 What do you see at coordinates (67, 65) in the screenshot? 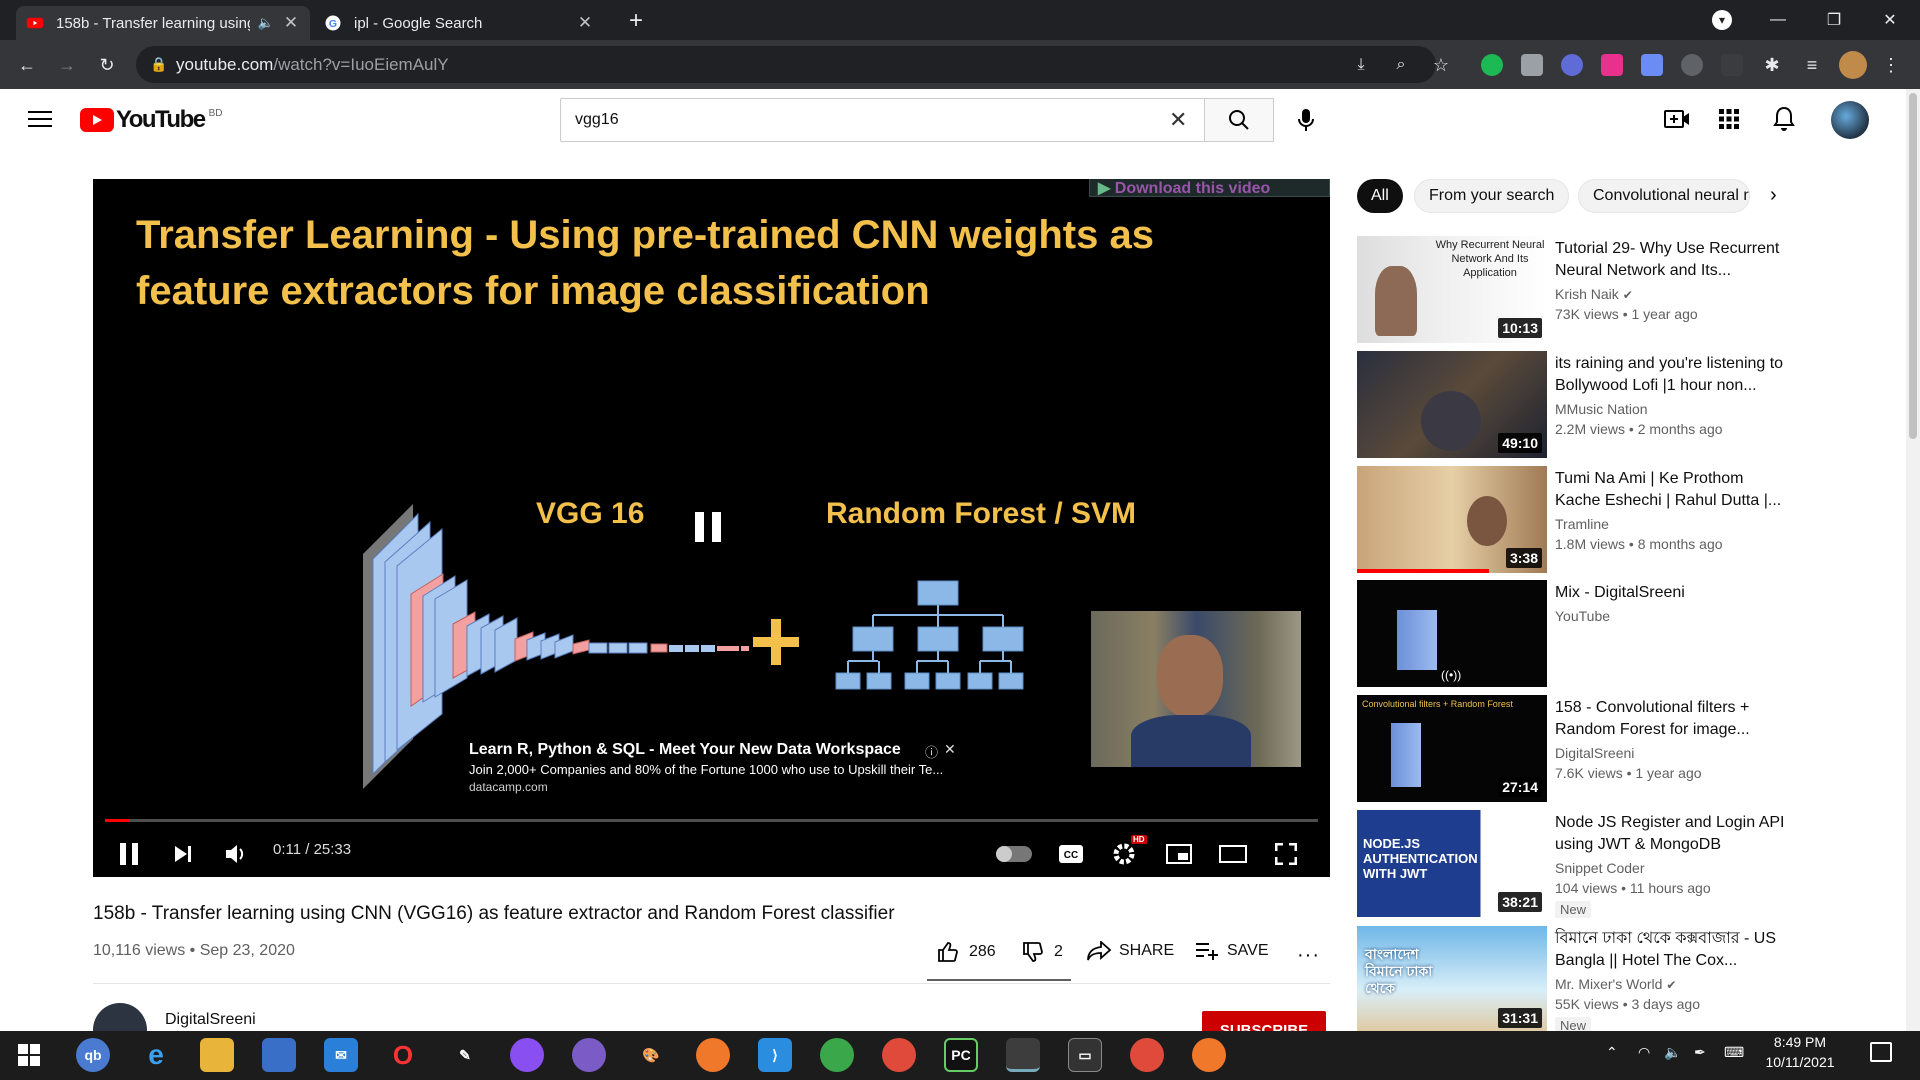
I see `forward-icon: →` at bounding box center [67, 65].